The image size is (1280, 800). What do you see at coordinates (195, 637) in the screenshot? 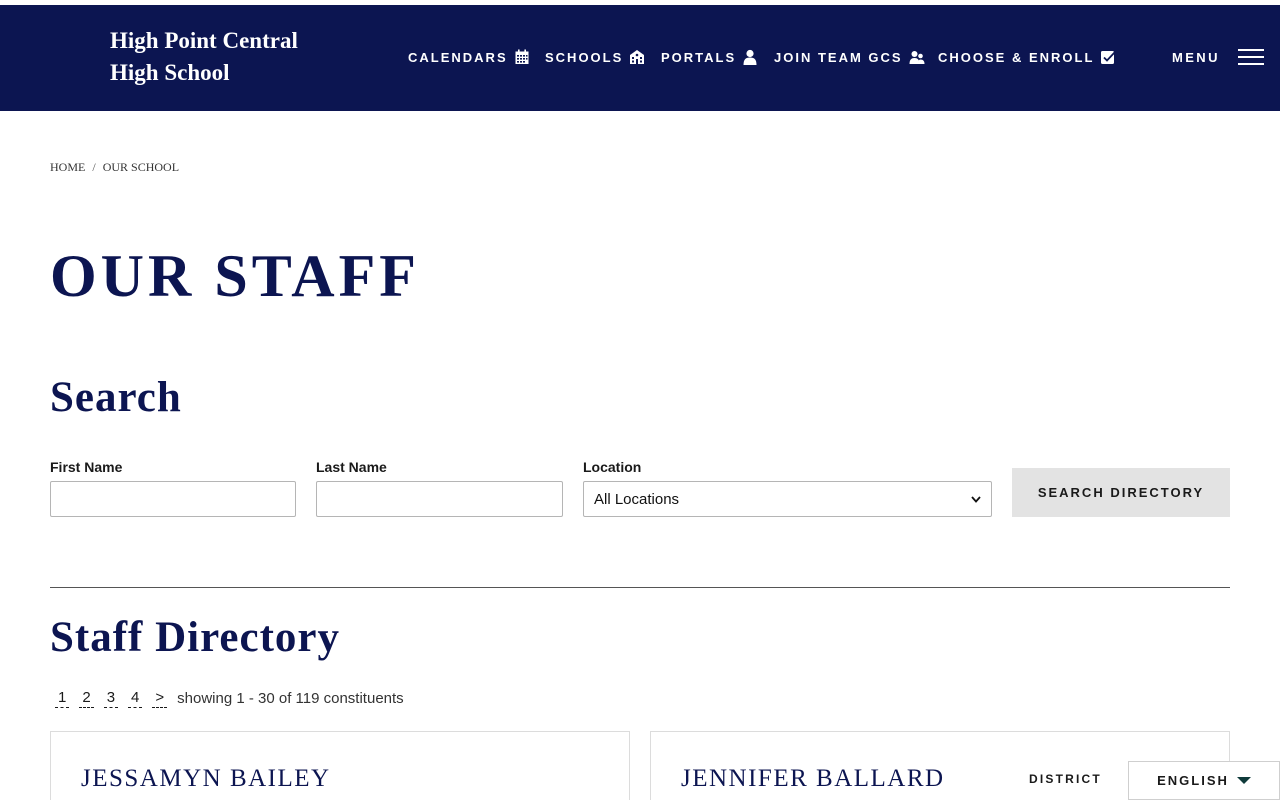
I see `staff-directory-heading: Staff Directory` at bounding box center [195, 637].